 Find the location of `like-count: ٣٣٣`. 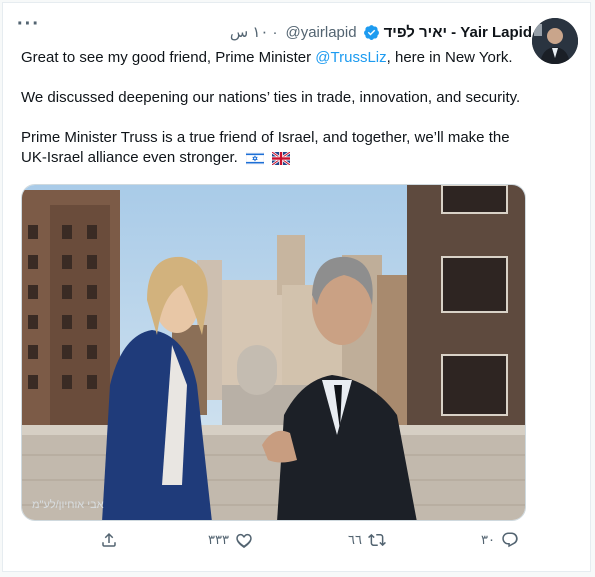

like-count: ٣٣٣ is located at coordinates (218, 539).